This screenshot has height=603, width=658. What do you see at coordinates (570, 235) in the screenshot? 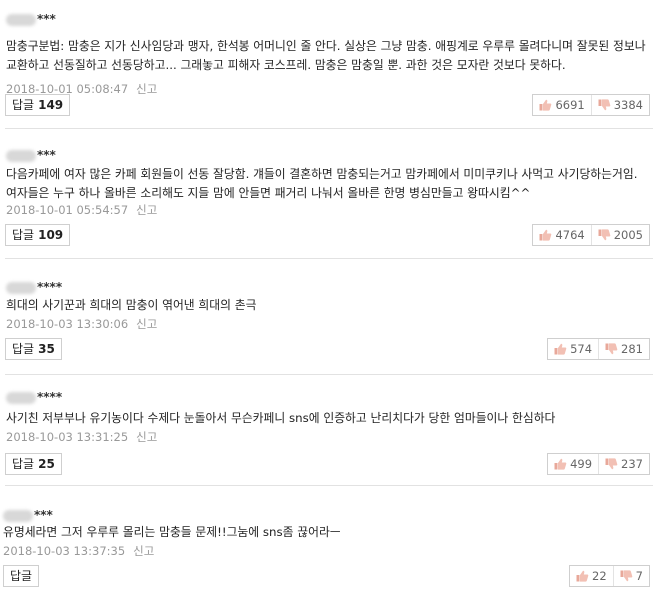
I see `like-count: 4764` at bounding box center [570, 235].